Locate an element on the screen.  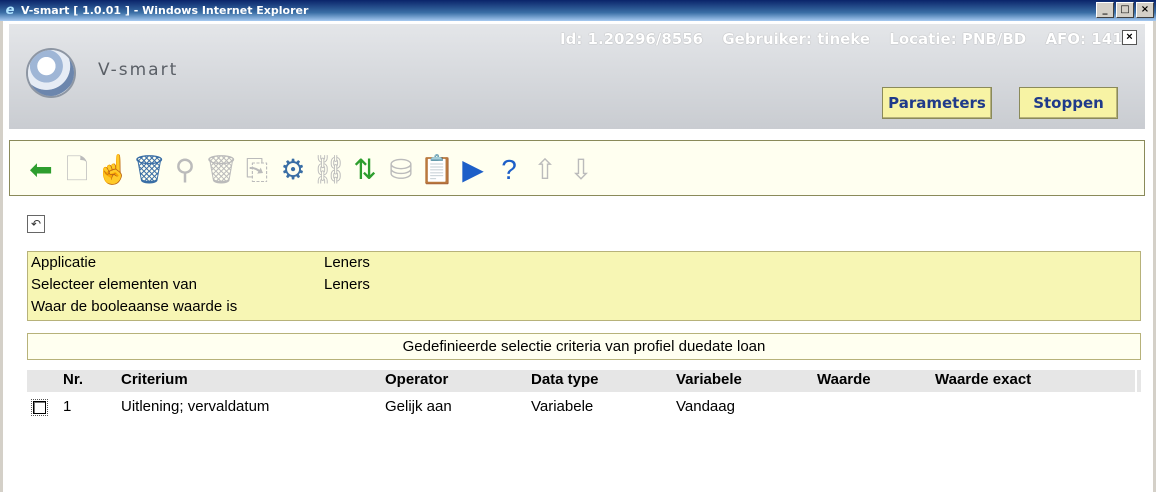
column-header-waarde-exact: Waarde exact is located at coordinates (983, 379).